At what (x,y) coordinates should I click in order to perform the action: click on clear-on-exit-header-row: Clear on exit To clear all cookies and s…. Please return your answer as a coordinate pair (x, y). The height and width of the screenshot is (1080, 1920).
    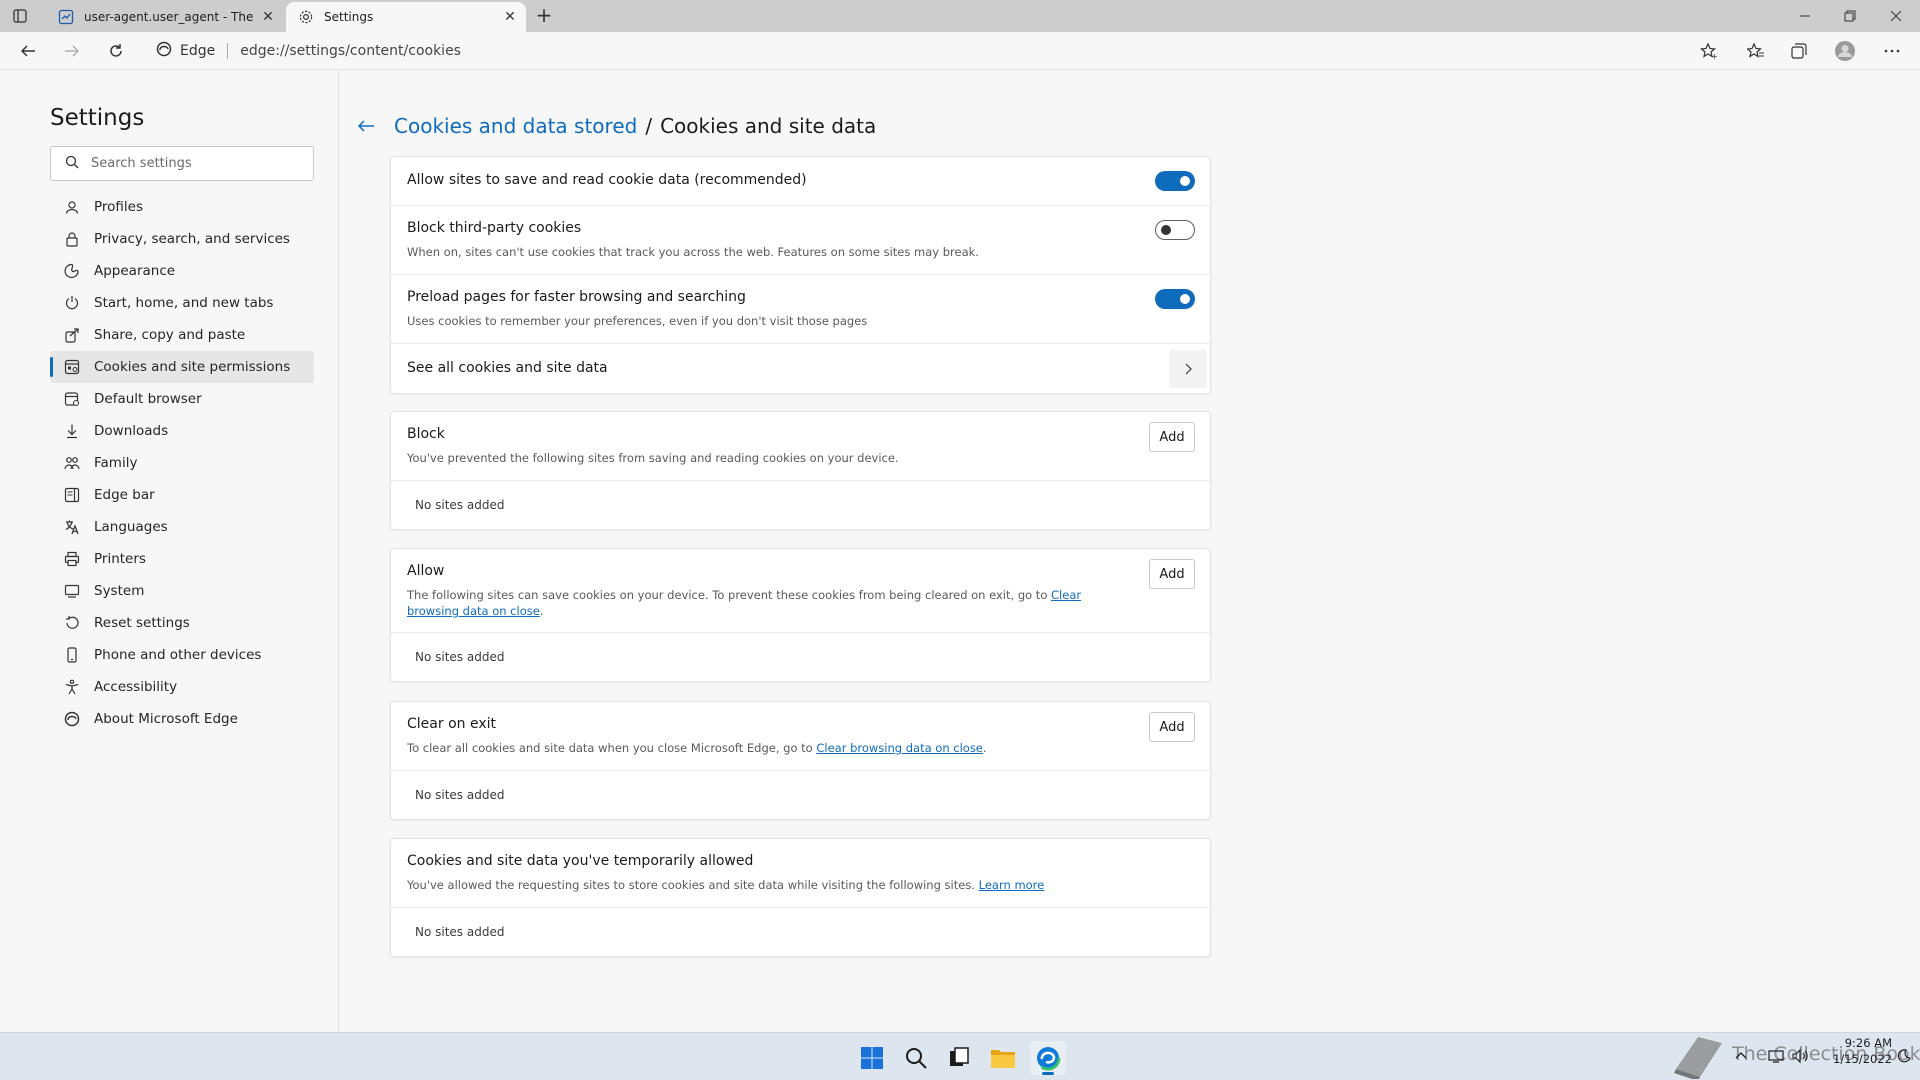
    Looking at the image, I should click on (800, 736).